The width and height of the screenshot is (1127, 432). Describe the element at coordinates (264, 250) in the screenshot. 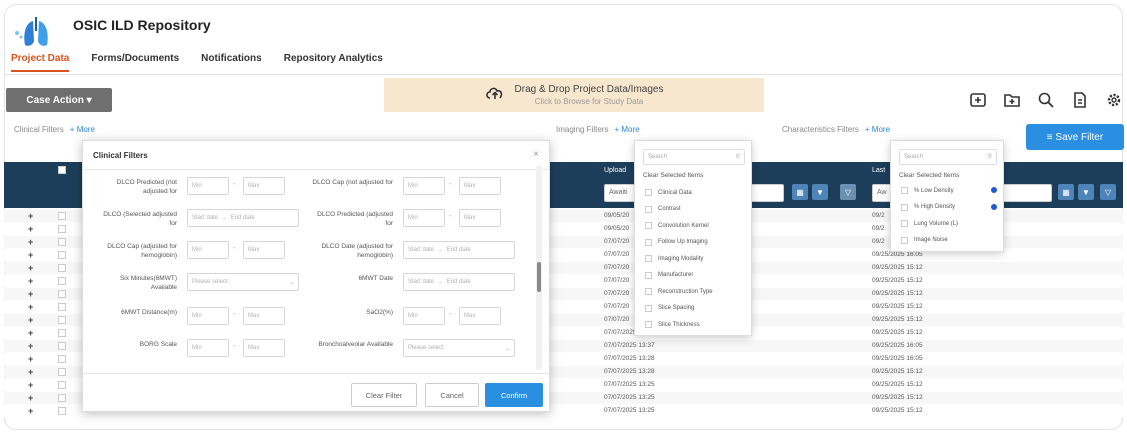

I see `left-max-input-2: Max` at that location.